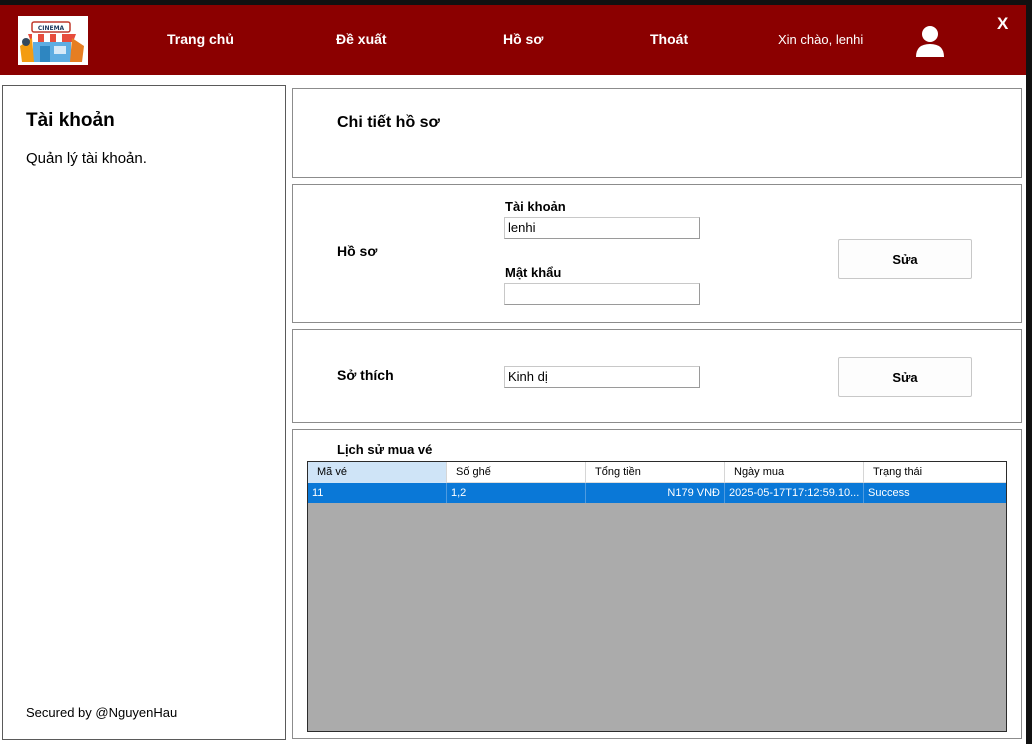 The width and height of the screenshot is (1032, 744). What do you see at coordinates (657, 133) in the screenshot?
I see `detail-panel: Chi tiết hồ sơ` at bounding box center [657, 133].